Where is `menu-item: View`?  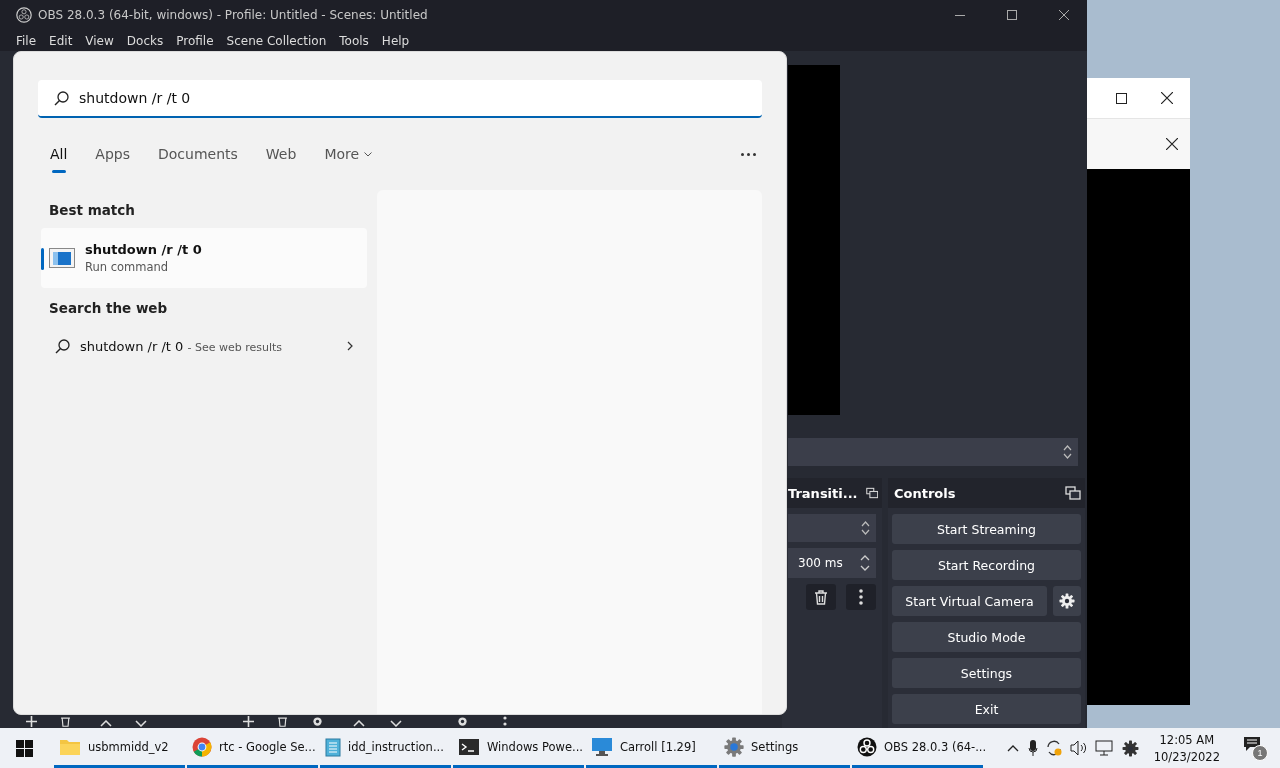
menu-item: View is located at coordinates (99, 40).